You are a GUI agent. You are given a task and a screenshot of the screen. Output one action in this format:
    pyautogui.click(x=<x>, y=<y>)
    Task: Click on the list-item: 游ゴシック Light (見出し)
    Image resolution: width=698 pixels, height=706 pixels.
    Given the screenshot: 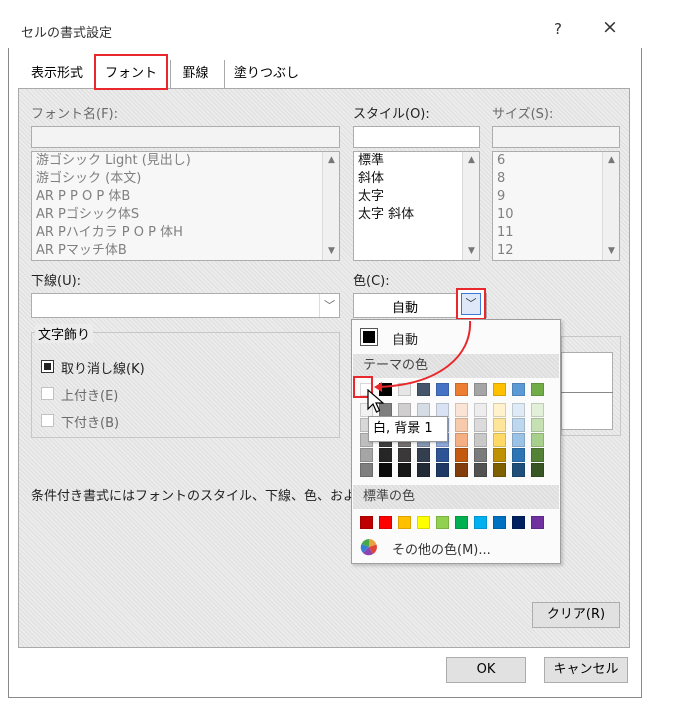 What is the action you would take?
    pyautogui.click(x=185, y=161)
    